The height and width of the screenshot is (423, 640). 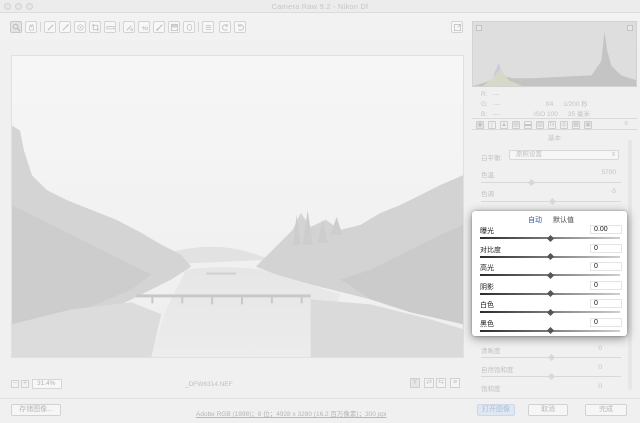 What do you see at coordinates (80, 27) in the screenshot?
I see `targeted-adjustment-tool-icon` at bounding box center [80, 27].